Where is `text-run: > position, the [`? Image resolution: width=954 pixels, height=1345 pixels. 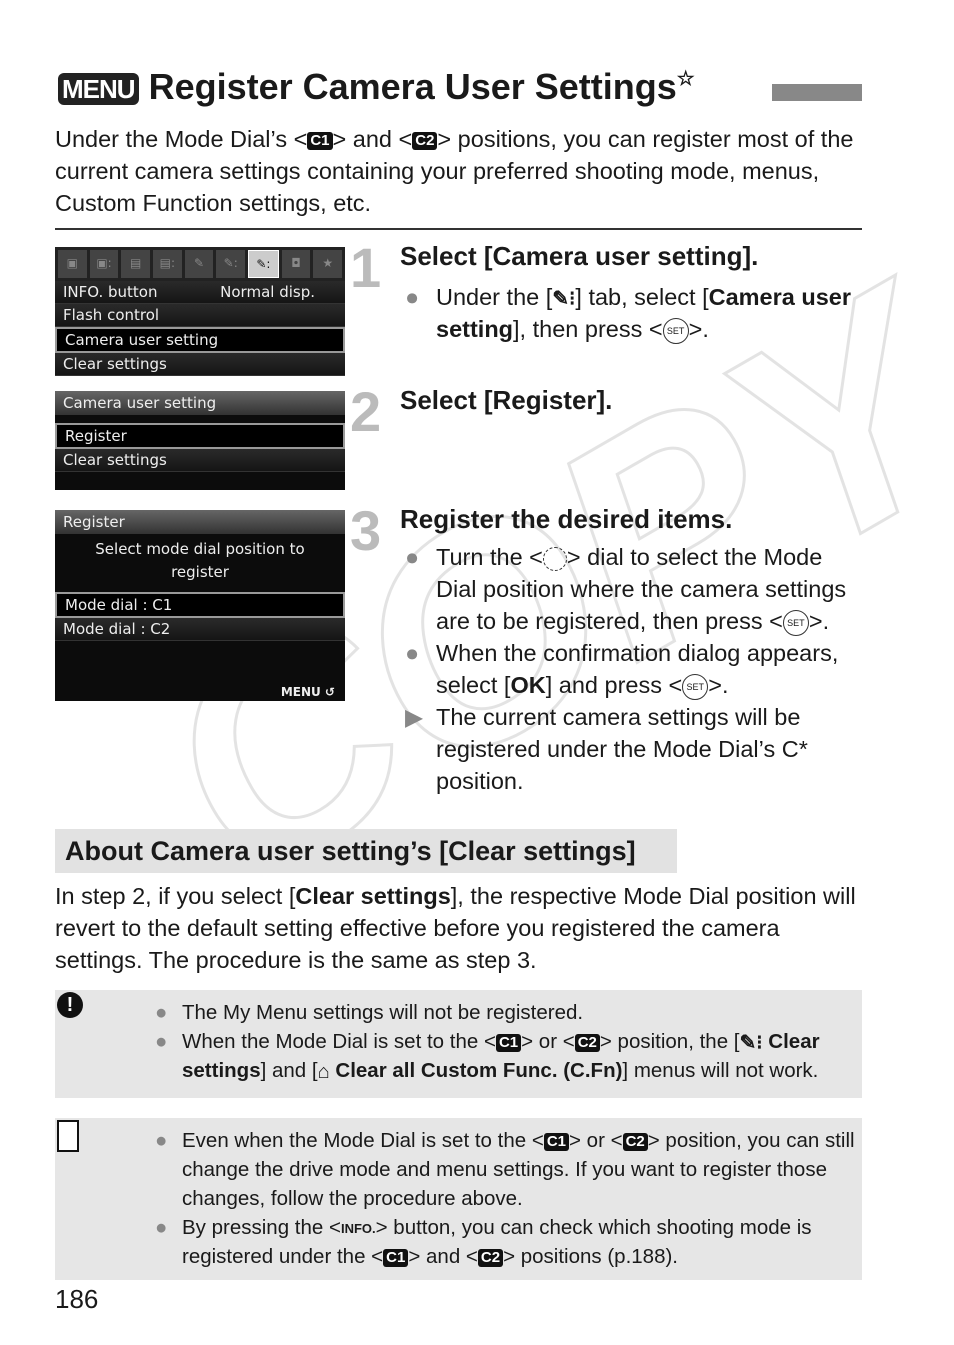
text-run: > position, the [ is located at coordinates (669, 1041).